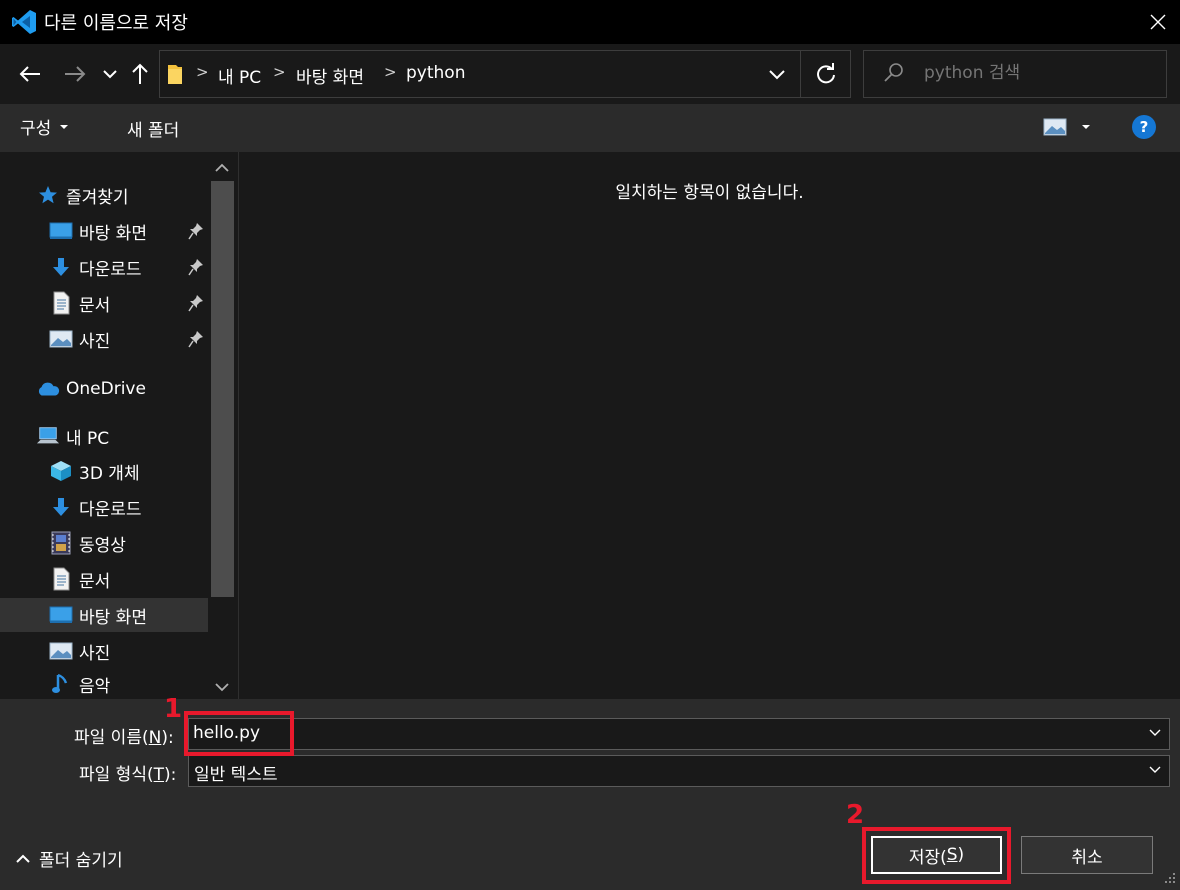 The image size is (1180, 890). I want to click on sidebar-item-3d-objects: 3D 개체, so click(104, 471).